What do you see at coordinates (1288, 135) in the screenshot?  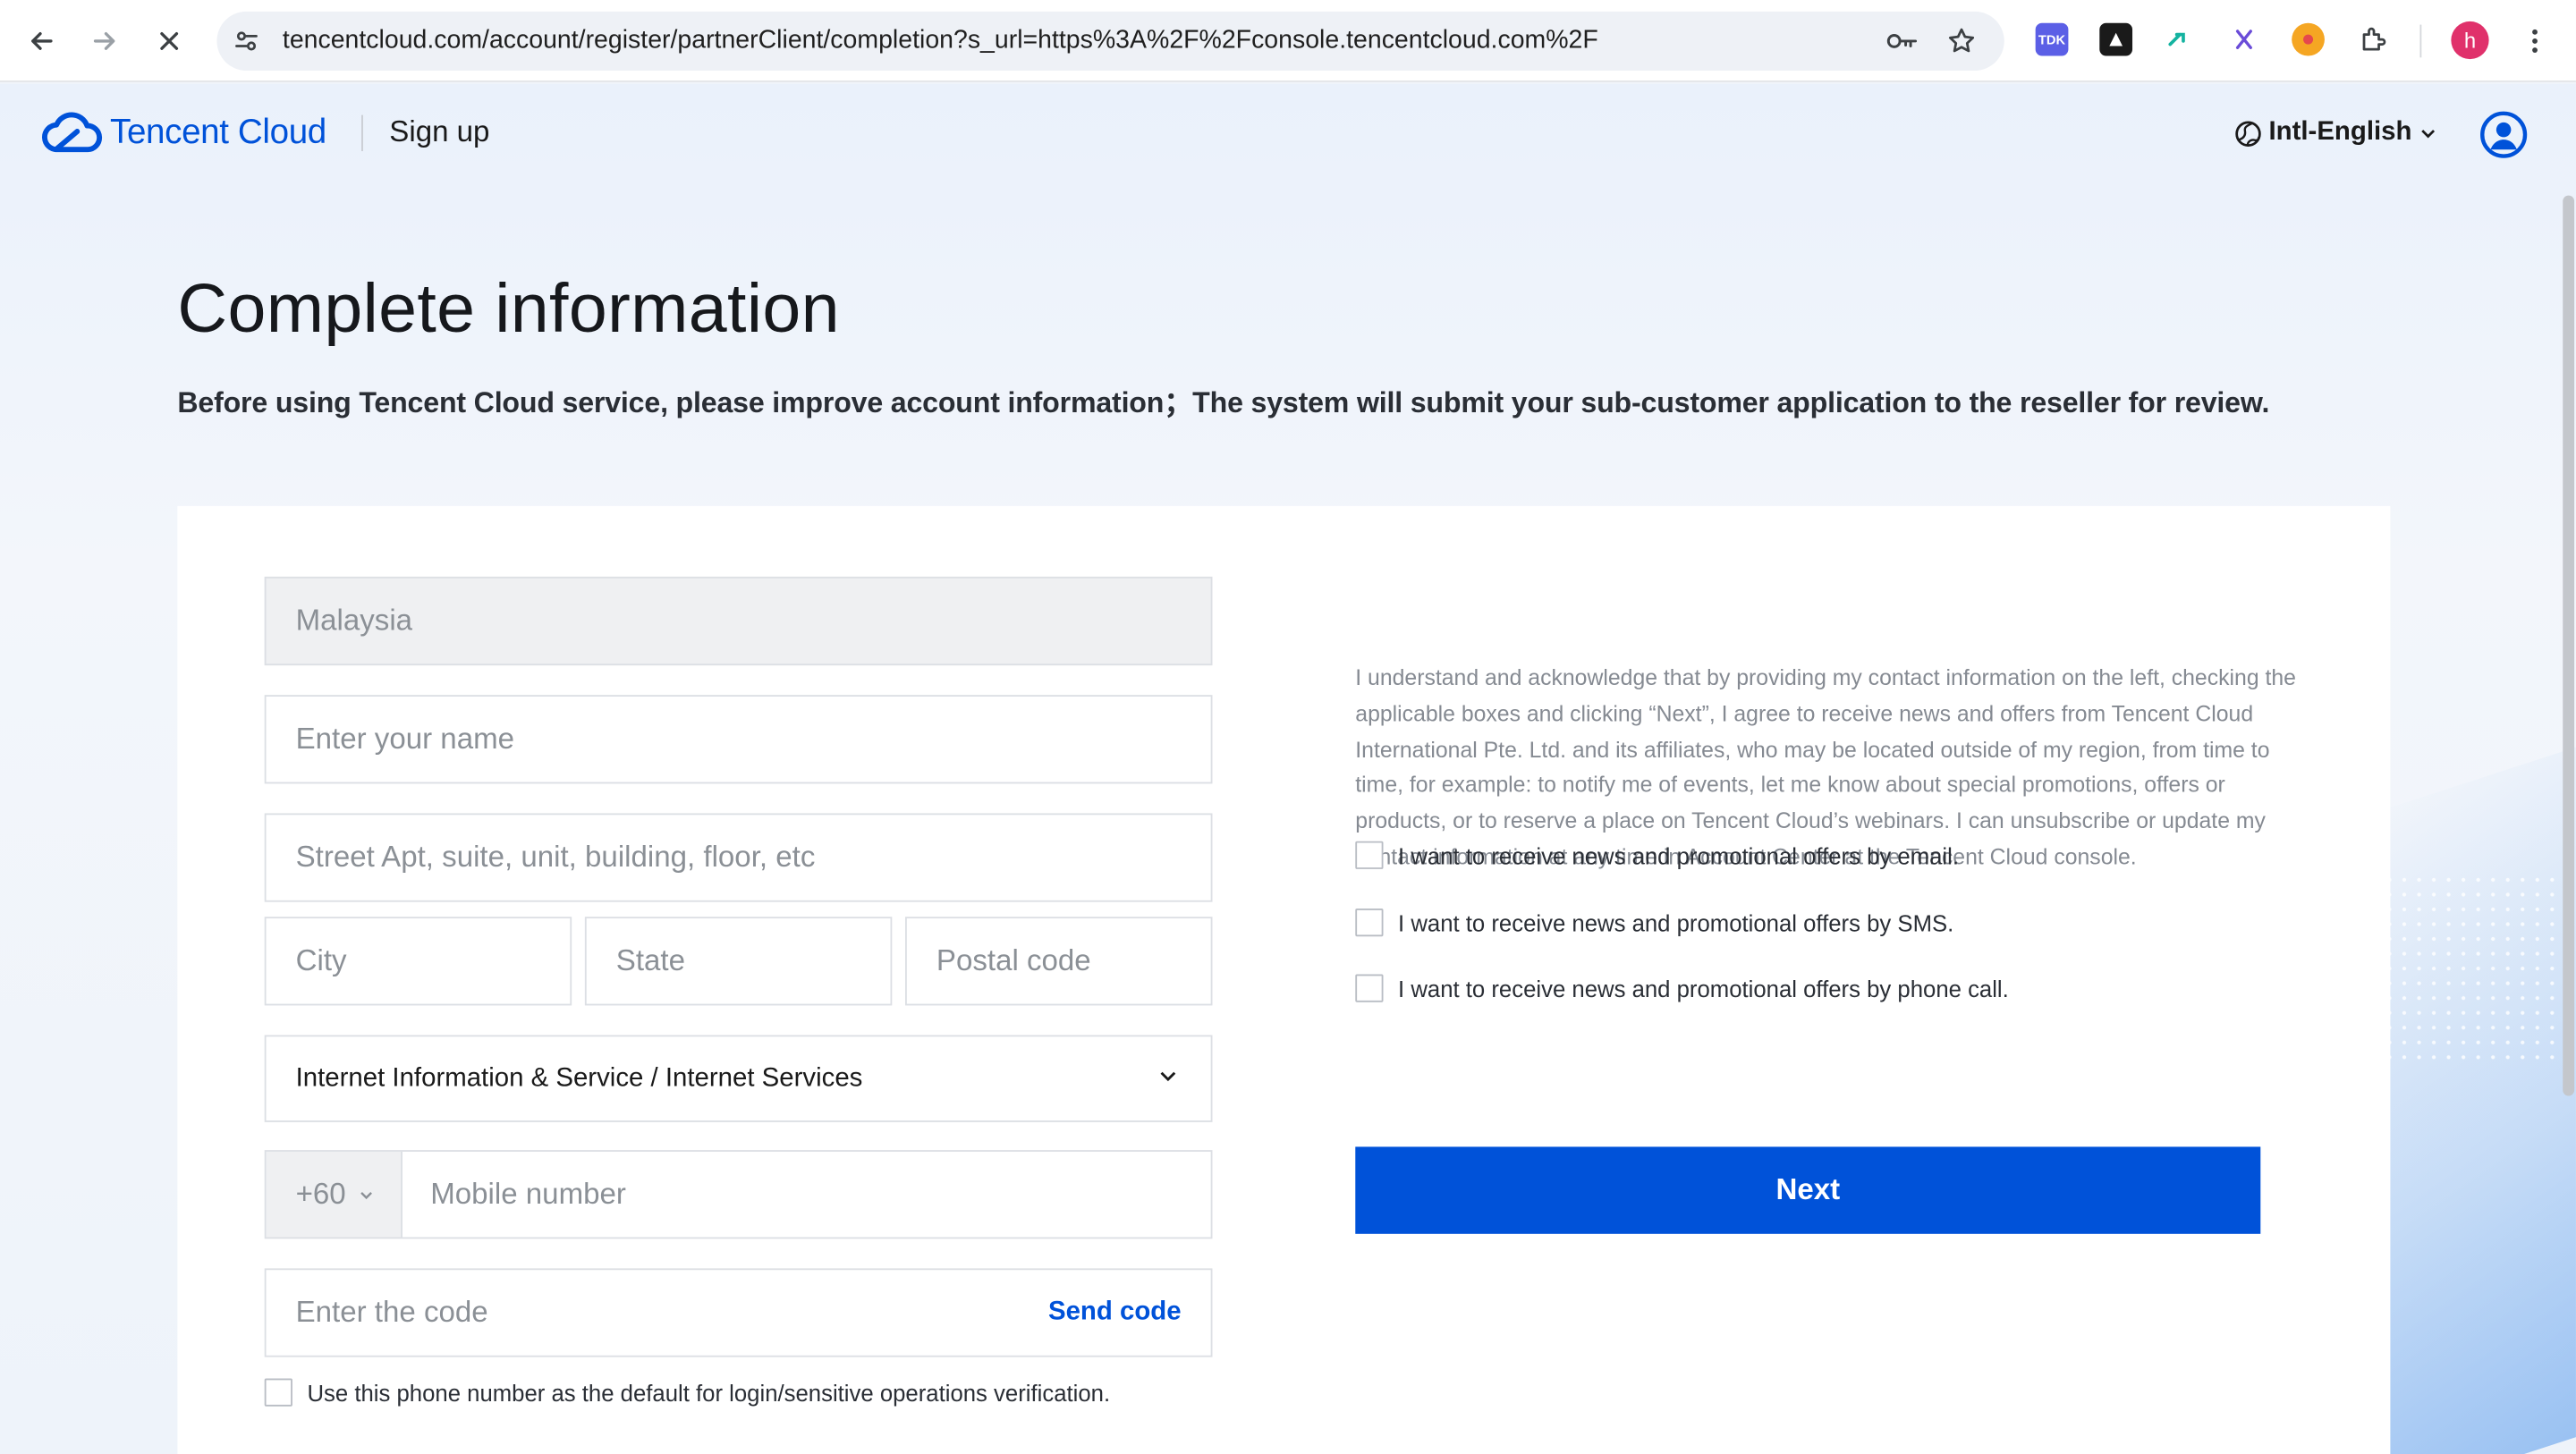 I see `site-header: Tencent Cloud Sign up Intl-English` at bounding box center [1288, 135].